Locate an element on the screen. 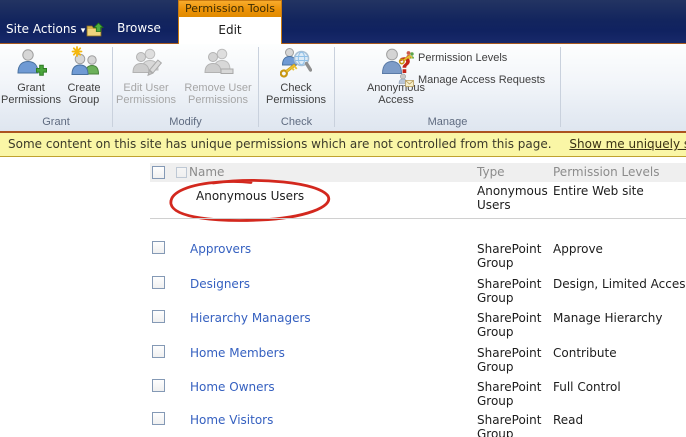 This screenshot has height=437, width=686. create-group-button: Create Group is located at coordinates (84, 76).